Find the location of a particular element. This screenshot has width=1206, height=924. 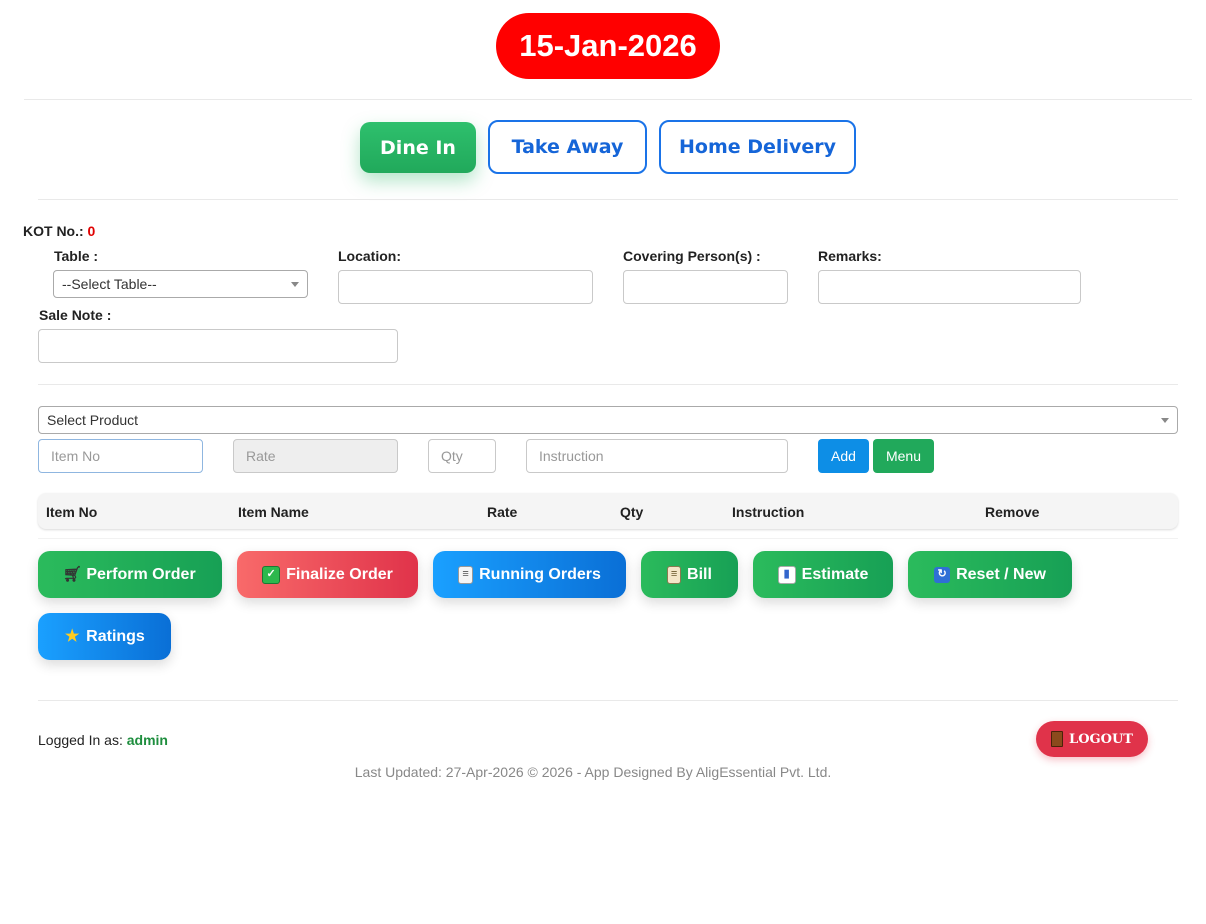

take-away-button: Take Away is located at coordinates (567, 147).